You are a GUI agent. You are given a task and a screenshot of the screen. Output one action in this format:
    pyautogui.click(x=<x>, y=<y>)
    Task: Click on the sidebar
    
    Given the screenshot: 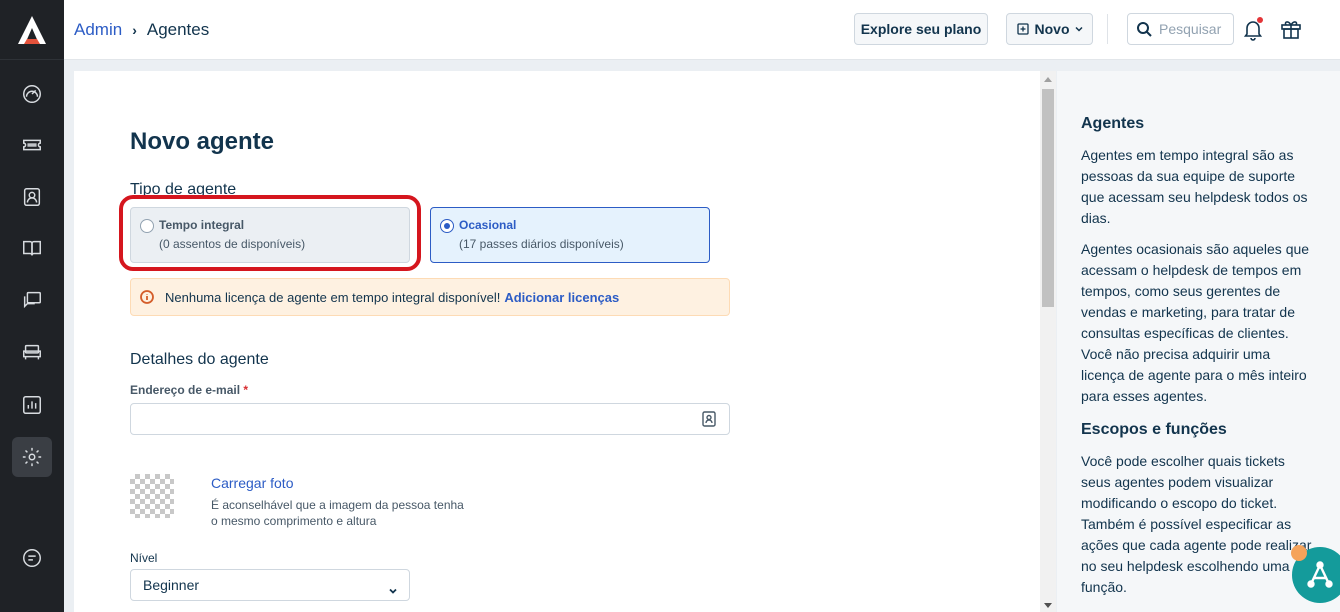 What is the action you would take?
    pyautogui.click(x=32, y=306)
    